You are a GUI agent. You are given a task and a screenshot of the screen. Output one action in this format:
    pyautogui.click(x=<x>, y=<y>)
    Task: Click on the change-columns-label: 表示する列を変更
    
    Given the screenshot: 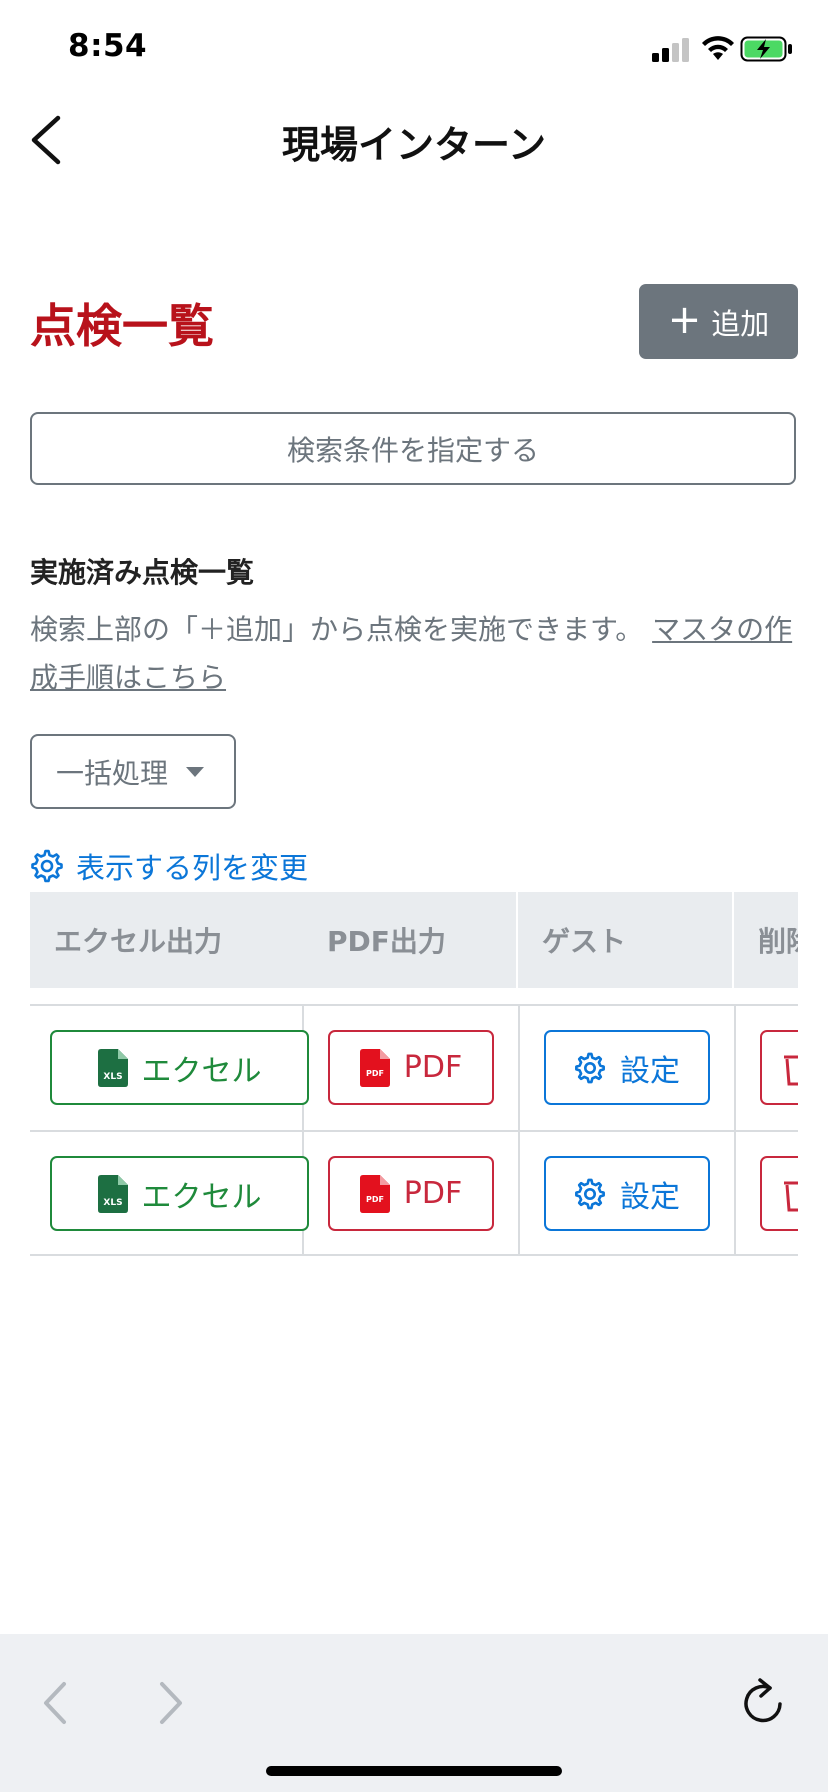 What is the action you would take?
    pyautogui.click(x=192, y=868)
    